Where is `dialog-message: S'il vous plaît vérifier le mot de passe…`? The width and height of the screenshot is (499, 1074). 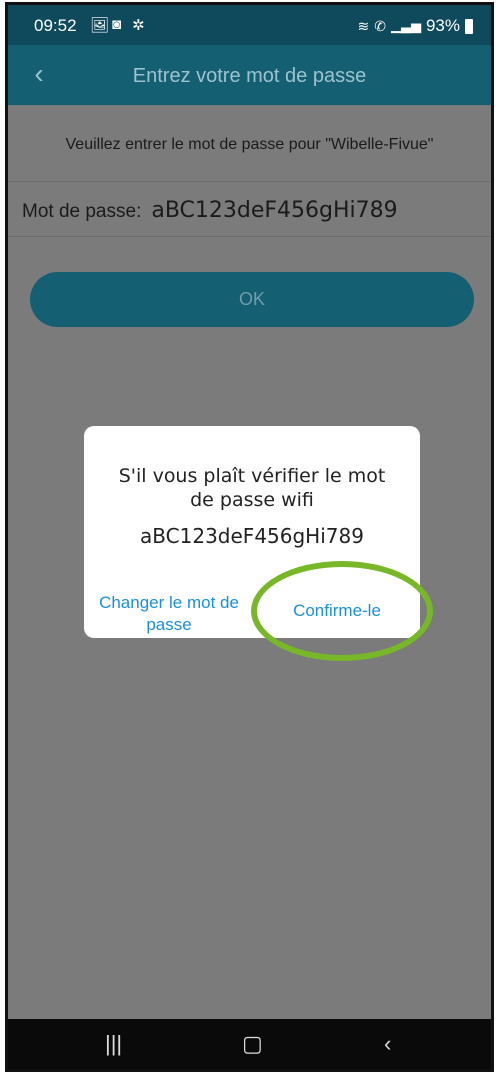
dialog-message: S'il vous plaît vérifier le mot de passe… is located at coordinates (252, 488).